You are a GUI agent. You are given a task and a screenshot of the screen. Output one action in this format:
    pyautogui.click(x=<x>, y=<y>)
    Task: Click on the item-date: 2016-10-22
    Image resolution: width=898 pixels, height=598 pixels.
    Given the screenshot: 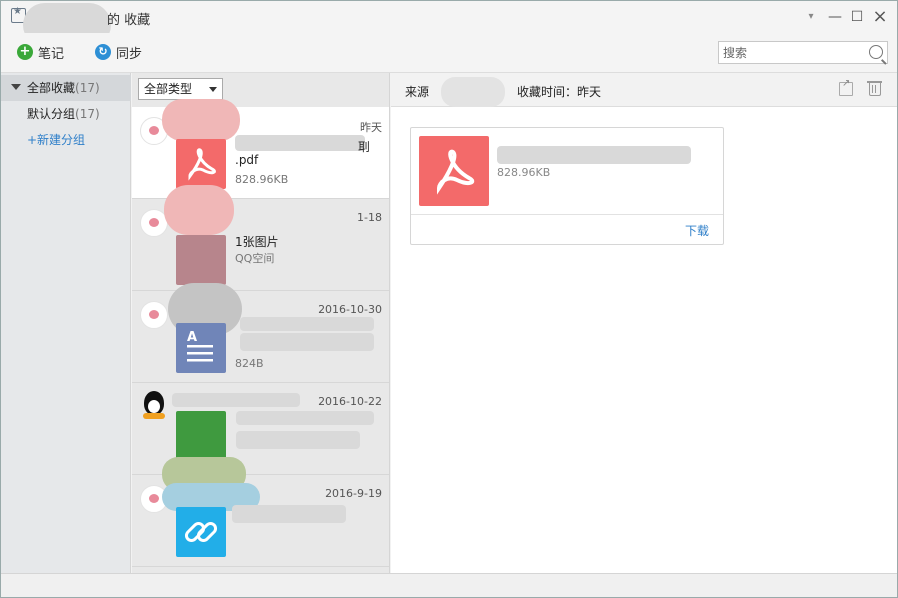 What is the action you would take?
    pyautogui.click(x=350, y=401)
    